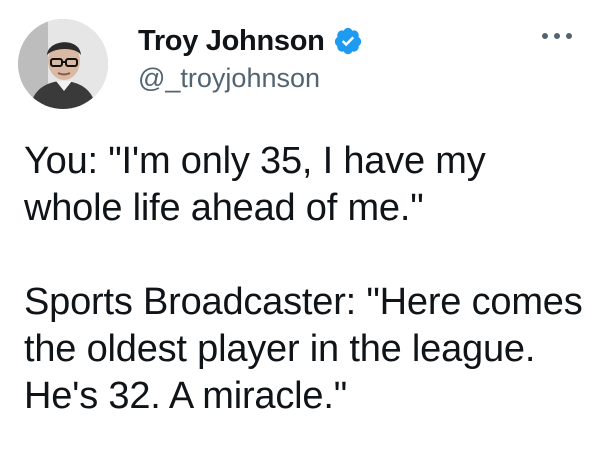  I want to click on more-horizontal-icon, so click(557, 36).